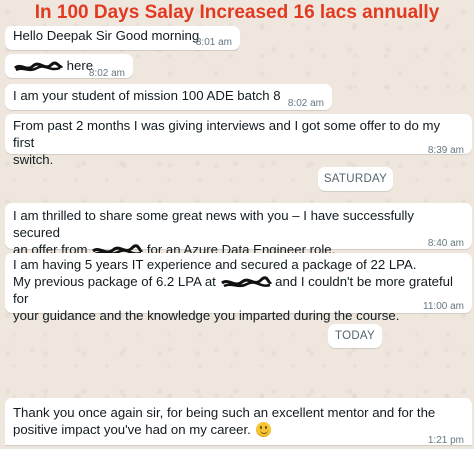 This screenshot has height=449, width=474. What do you see at coordinates (132, 429) in the screenshot?
I see `message-text: positive impact you've had on my career.` at bounding box center [132, 429].